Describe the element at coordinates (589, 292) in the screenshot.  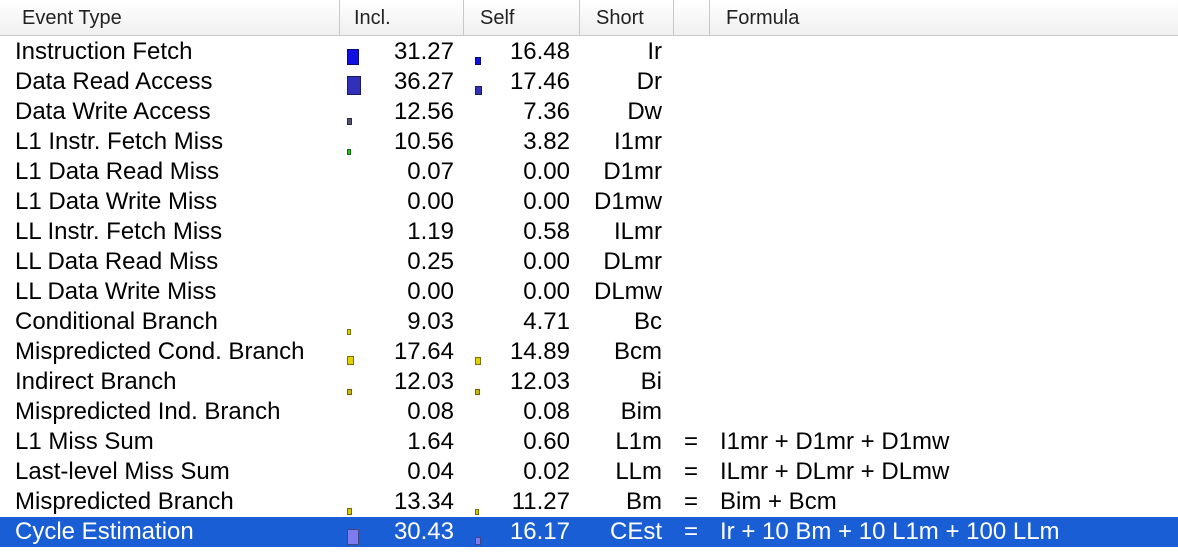
I see `table-row: LL Data Write Miss 0.00 0.00 DLmw` at that location.